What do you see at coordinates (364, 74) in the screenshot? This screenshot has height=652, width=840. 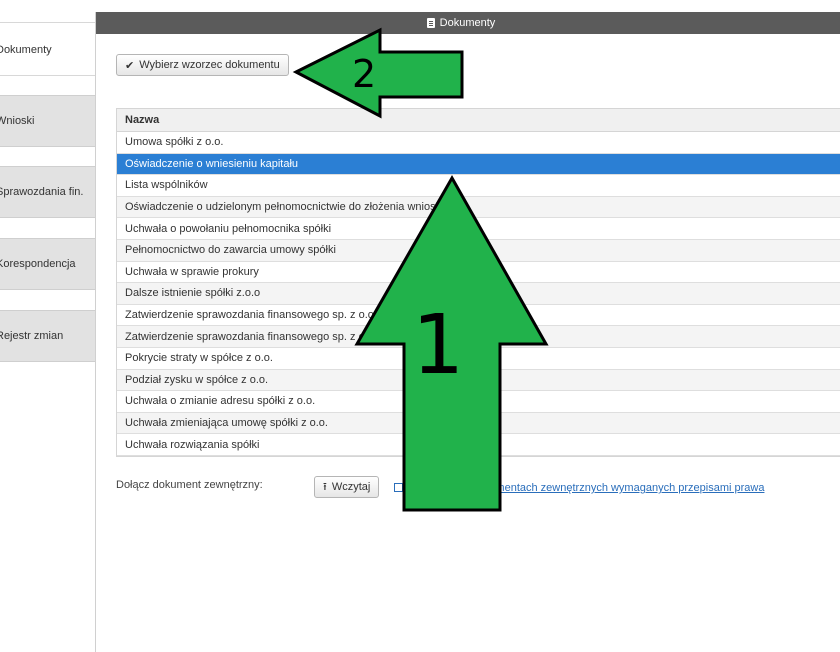 I see `annotation-label-2: 2` at bounding box center [364, 74].